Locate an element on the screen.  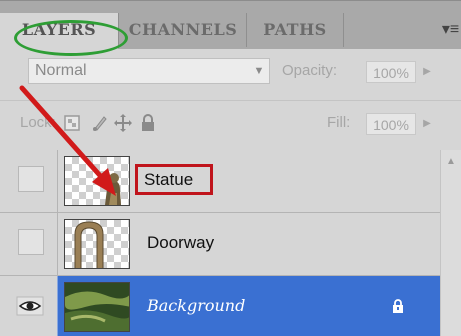
annotation-box is located at coordinates (174, 179).